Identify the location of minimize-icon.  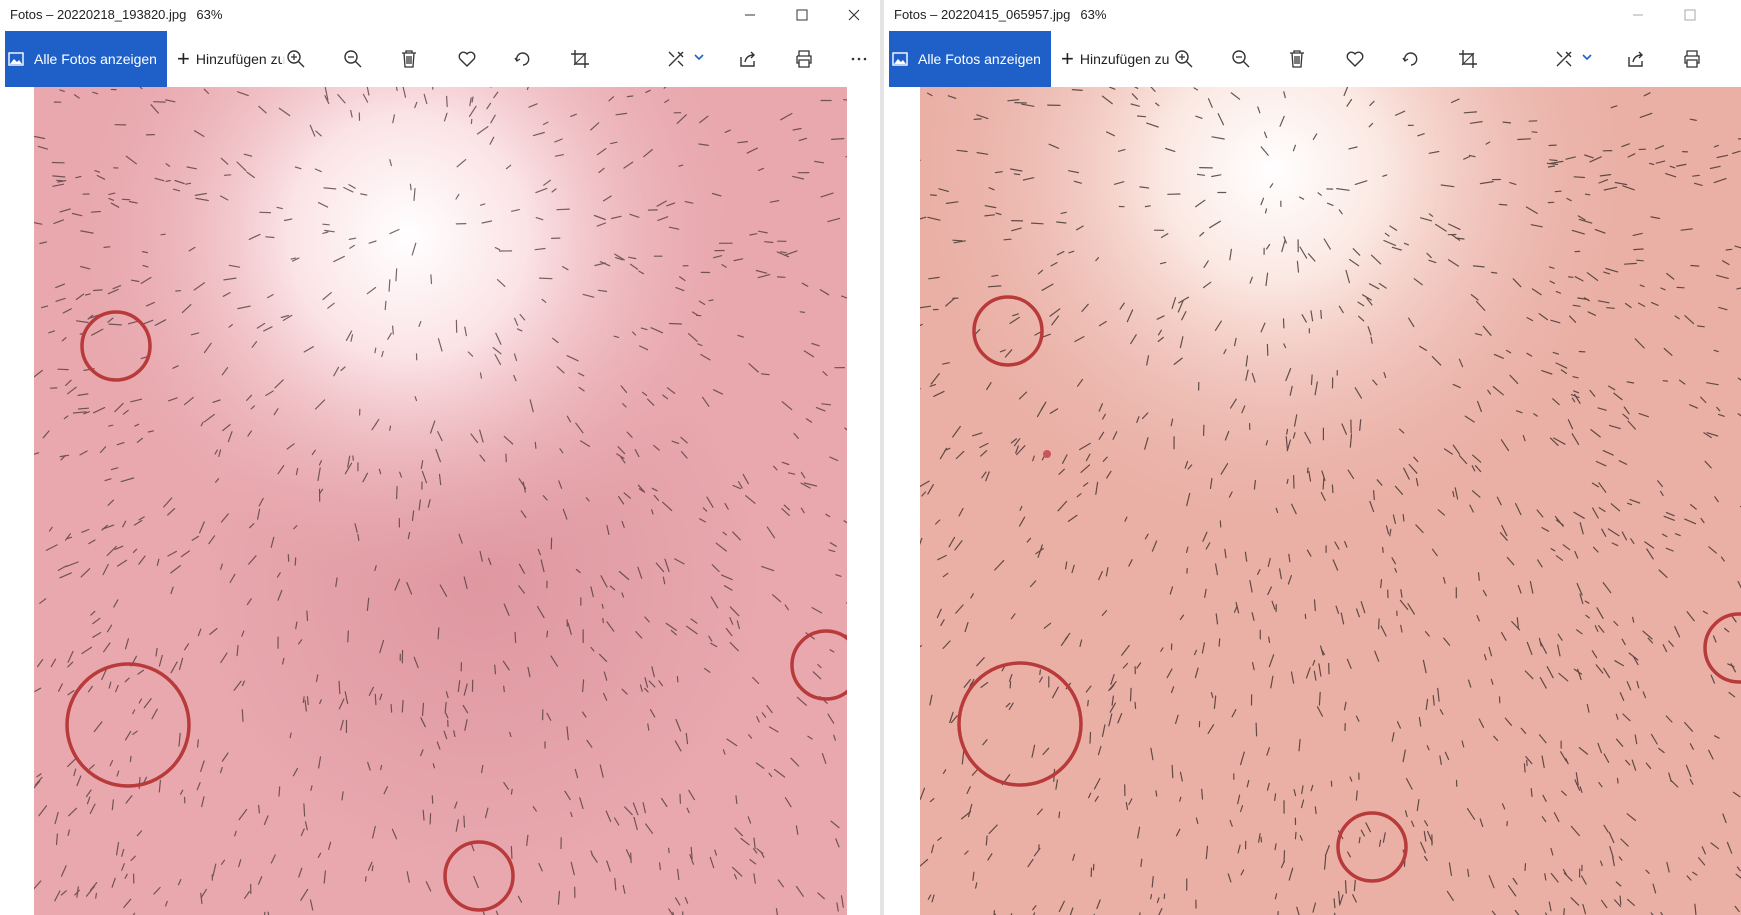
(1638, 15).